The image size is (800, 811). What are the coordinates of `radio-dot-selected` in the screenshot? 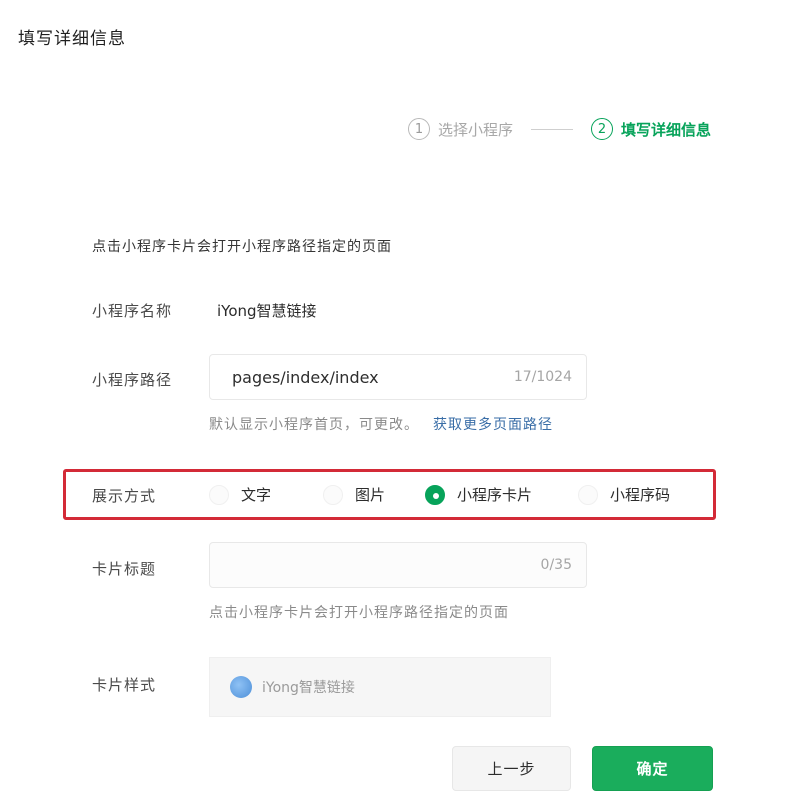 It's located at (435, 494).